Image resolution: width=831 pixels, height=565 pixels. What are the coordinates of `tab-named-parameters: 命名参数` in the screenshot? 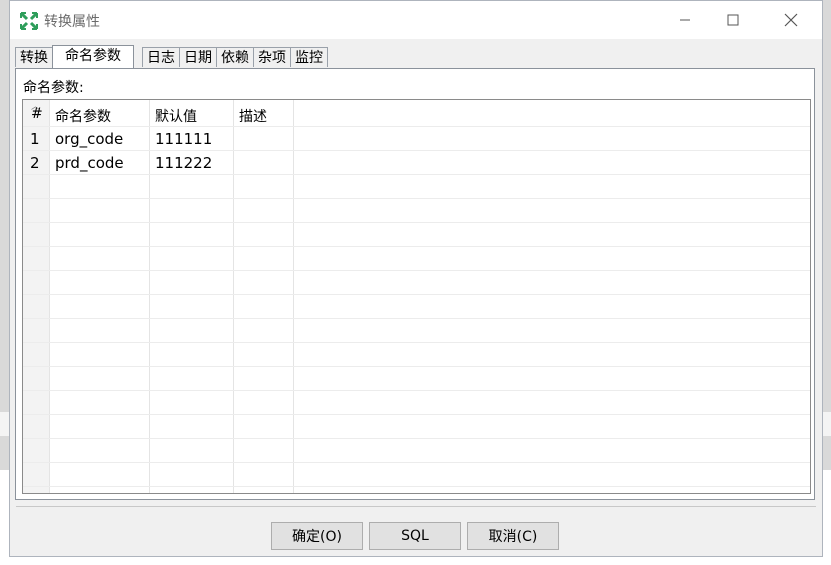 It's located at (93, 57).